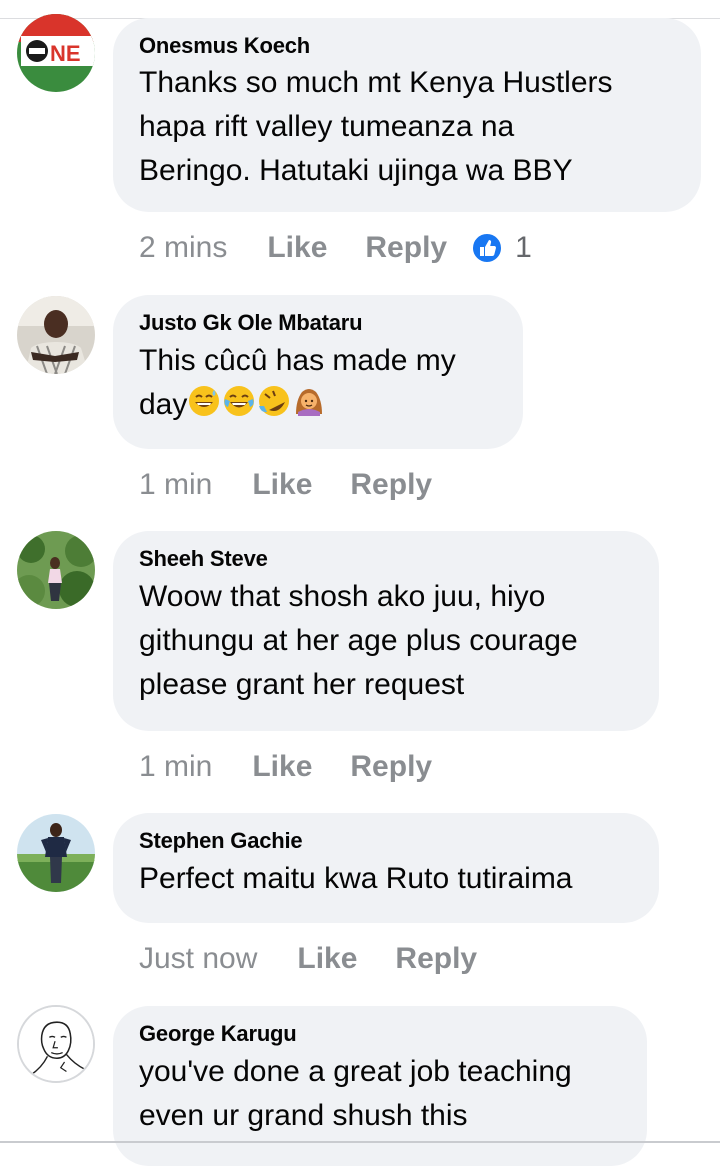 The height and width of the screenshot is (1166, 720). Describe the element at coordinates (327, 126) in the screenshot. I see `comment-text-line: hapa rift valley tumeanza na` at that location.